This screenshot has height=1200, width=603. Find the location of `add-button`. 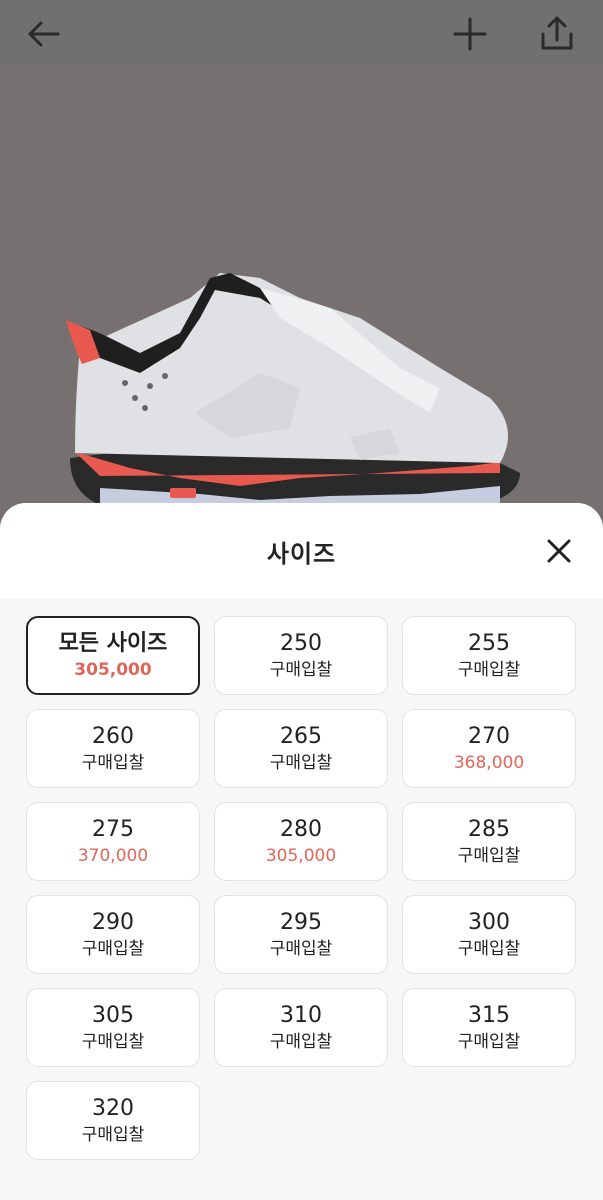

add-button is located at coordinates (470, 34).